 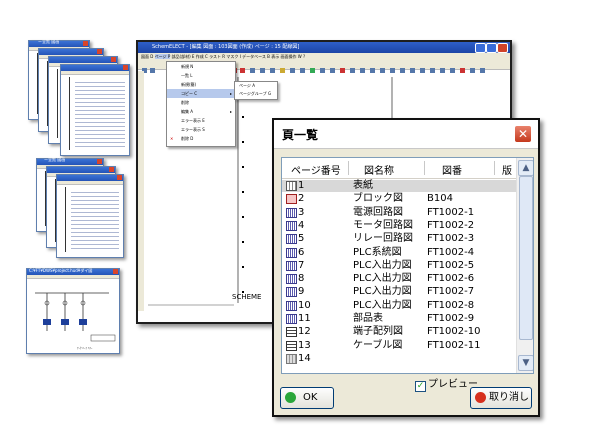 I want to click on thumb-window-1d, so click(x=95, y=110).